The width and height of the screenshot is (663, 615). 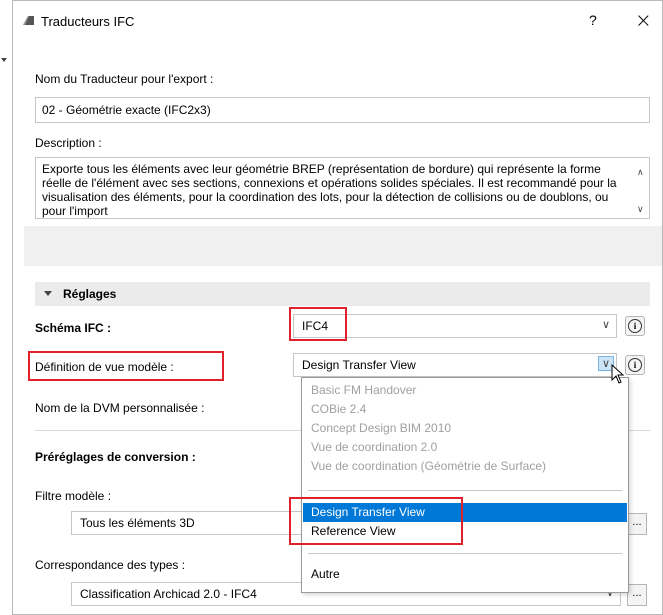 What do you see at coordinates (593, 20) in the screenshot?
I see `help-button: ?` at bounding box center [593, 20].